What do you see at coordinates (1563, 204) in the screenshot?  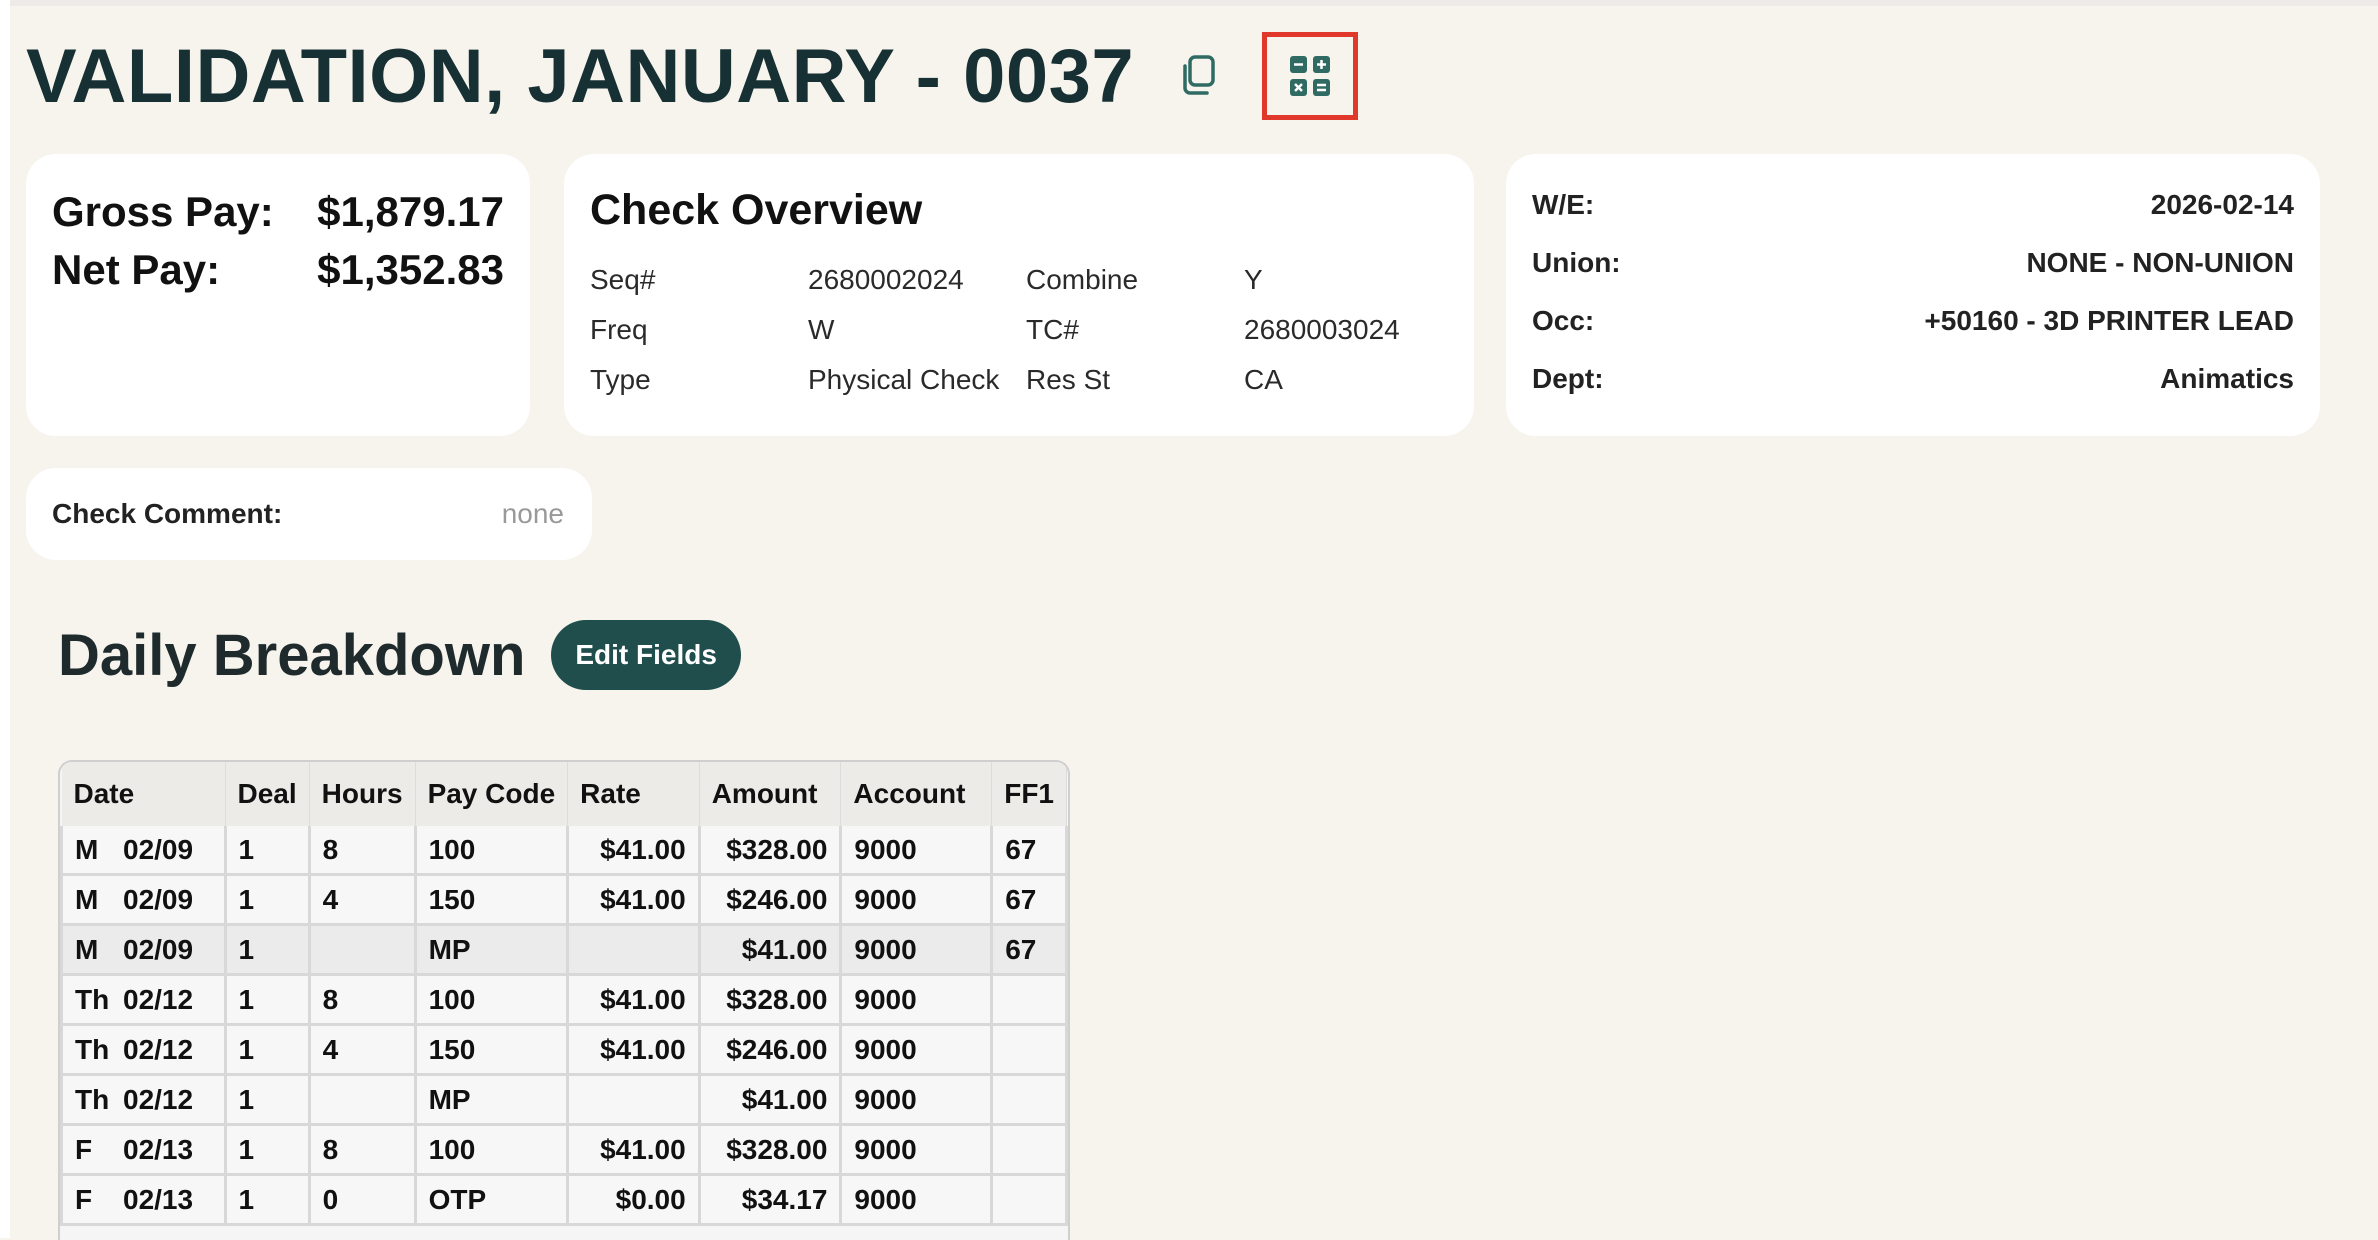 I see `we-label: W/E:` at bounding box center [1563, 204].